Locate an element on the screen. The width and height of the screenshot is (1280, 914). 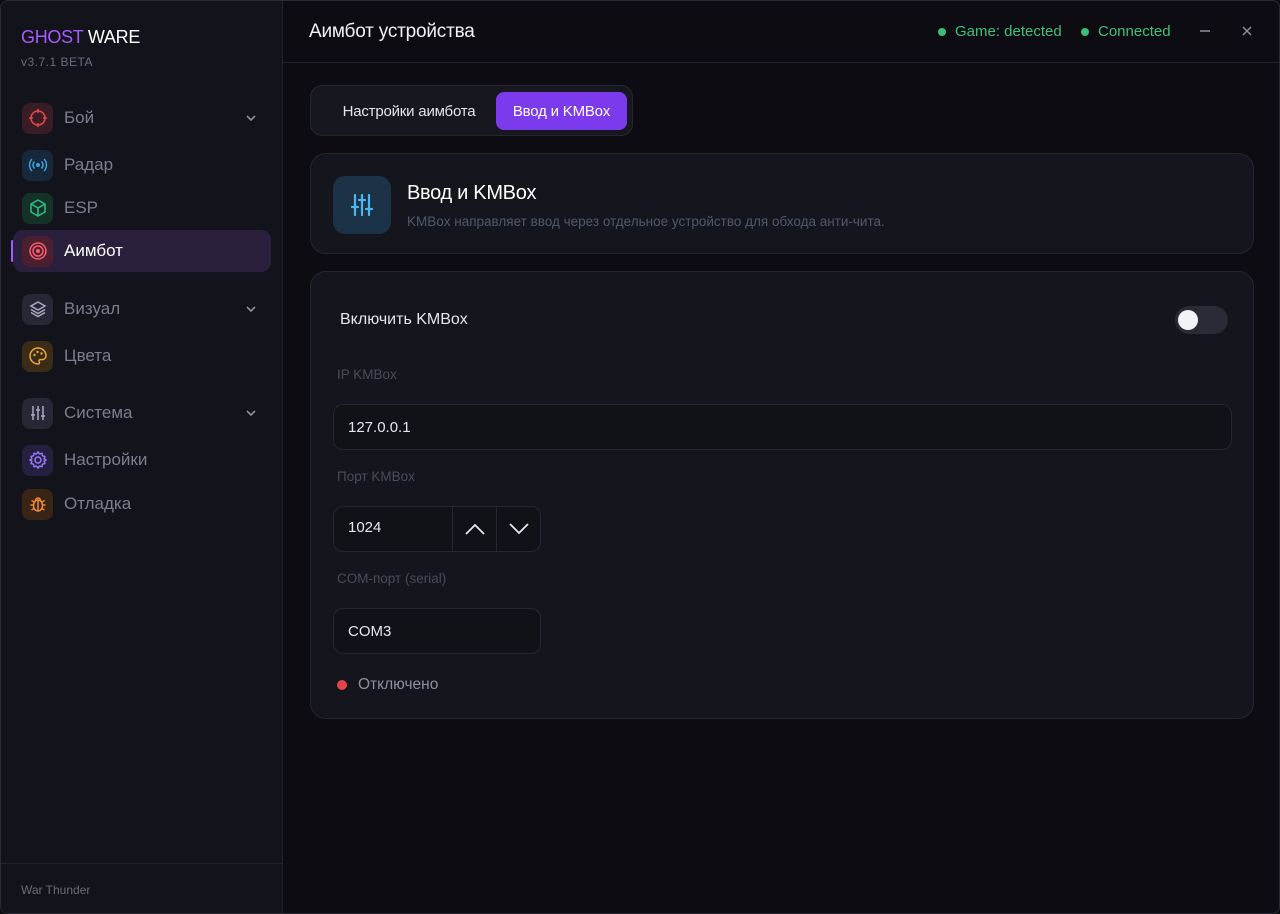
port-stepper: 1024 is located at coordinates (437, 529).